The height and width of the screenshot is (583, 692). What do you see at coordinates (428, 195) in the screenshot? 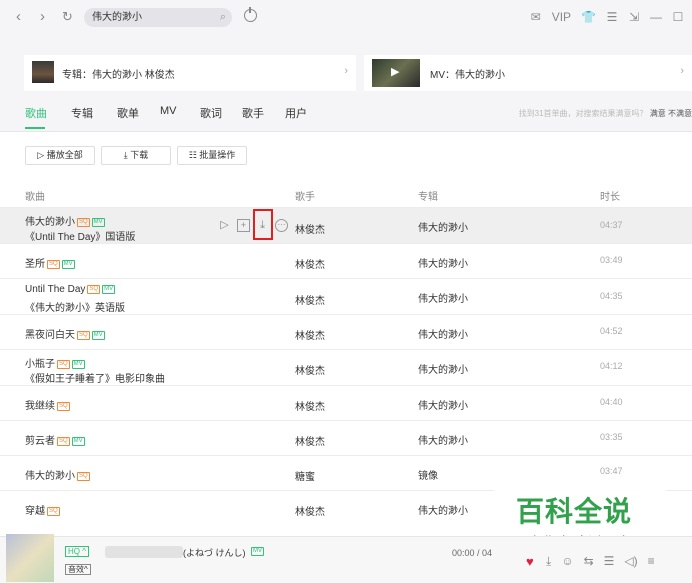
I see `header-album: 专辑` at bounding box center [428, 195].